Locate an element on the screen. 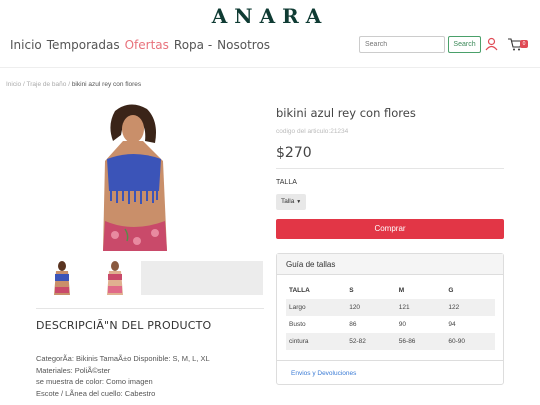 The image size is (540, 405). caret-down-icon: ▼ is located at coordinates (299, 202).